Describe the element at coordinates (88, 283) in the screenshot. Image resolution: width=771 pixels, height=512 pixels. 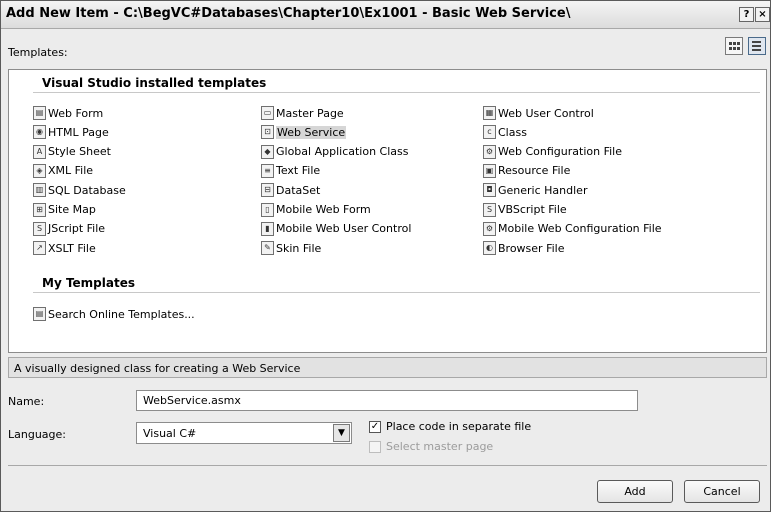
I see `my-templates-header: My Templates` at that location.